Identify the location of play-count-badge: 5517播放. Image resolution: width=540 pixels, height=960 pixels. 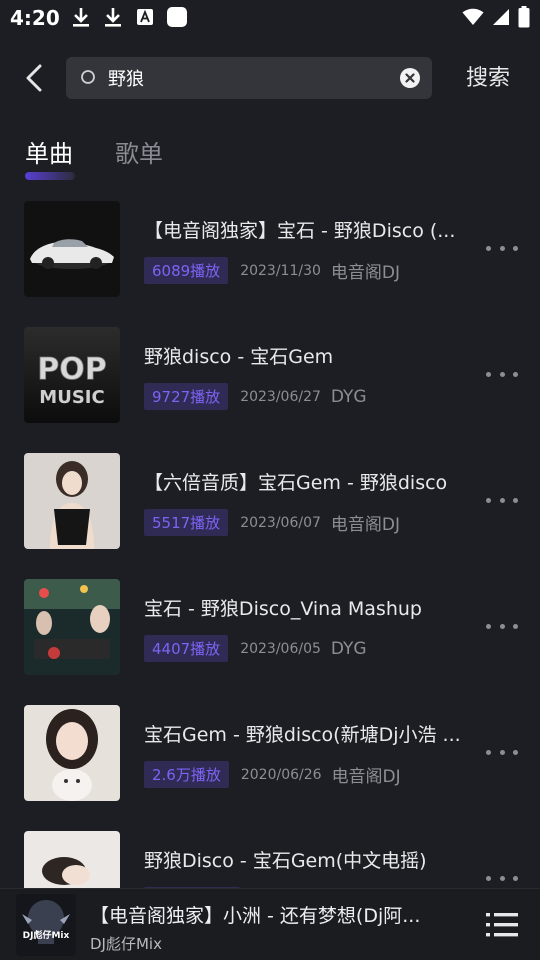
(186, 522).